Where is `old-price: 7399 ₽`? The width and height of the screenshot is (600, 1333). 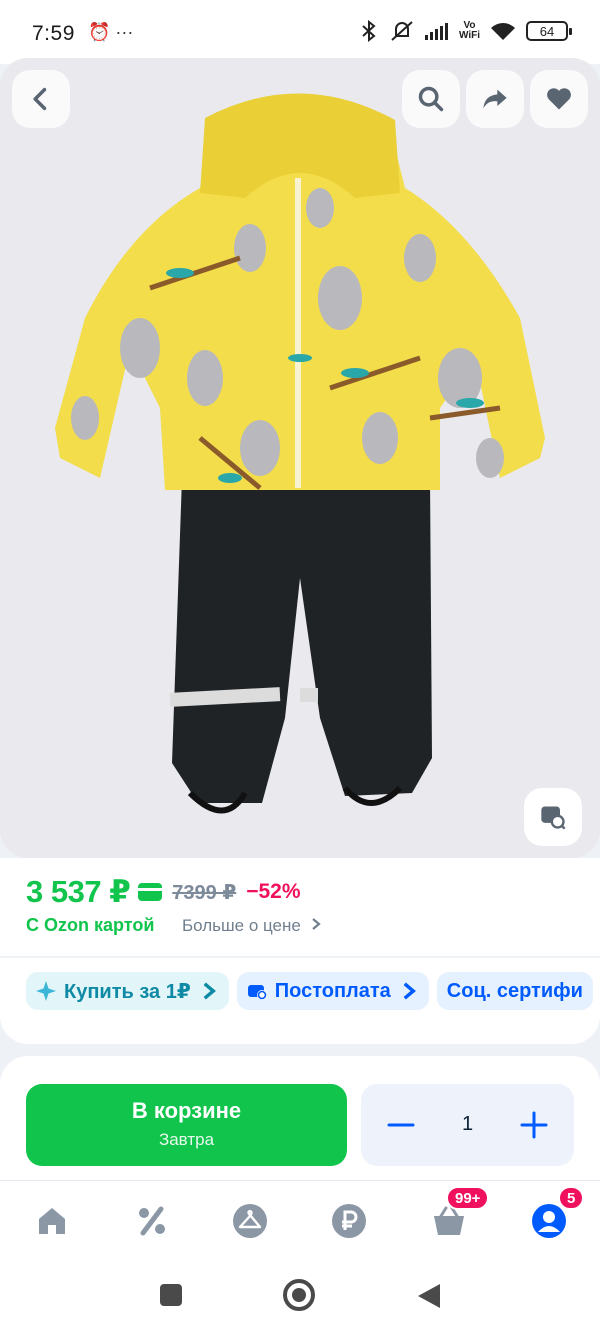 old-price: 7399 ₽ is located at coordinates (204, 892).